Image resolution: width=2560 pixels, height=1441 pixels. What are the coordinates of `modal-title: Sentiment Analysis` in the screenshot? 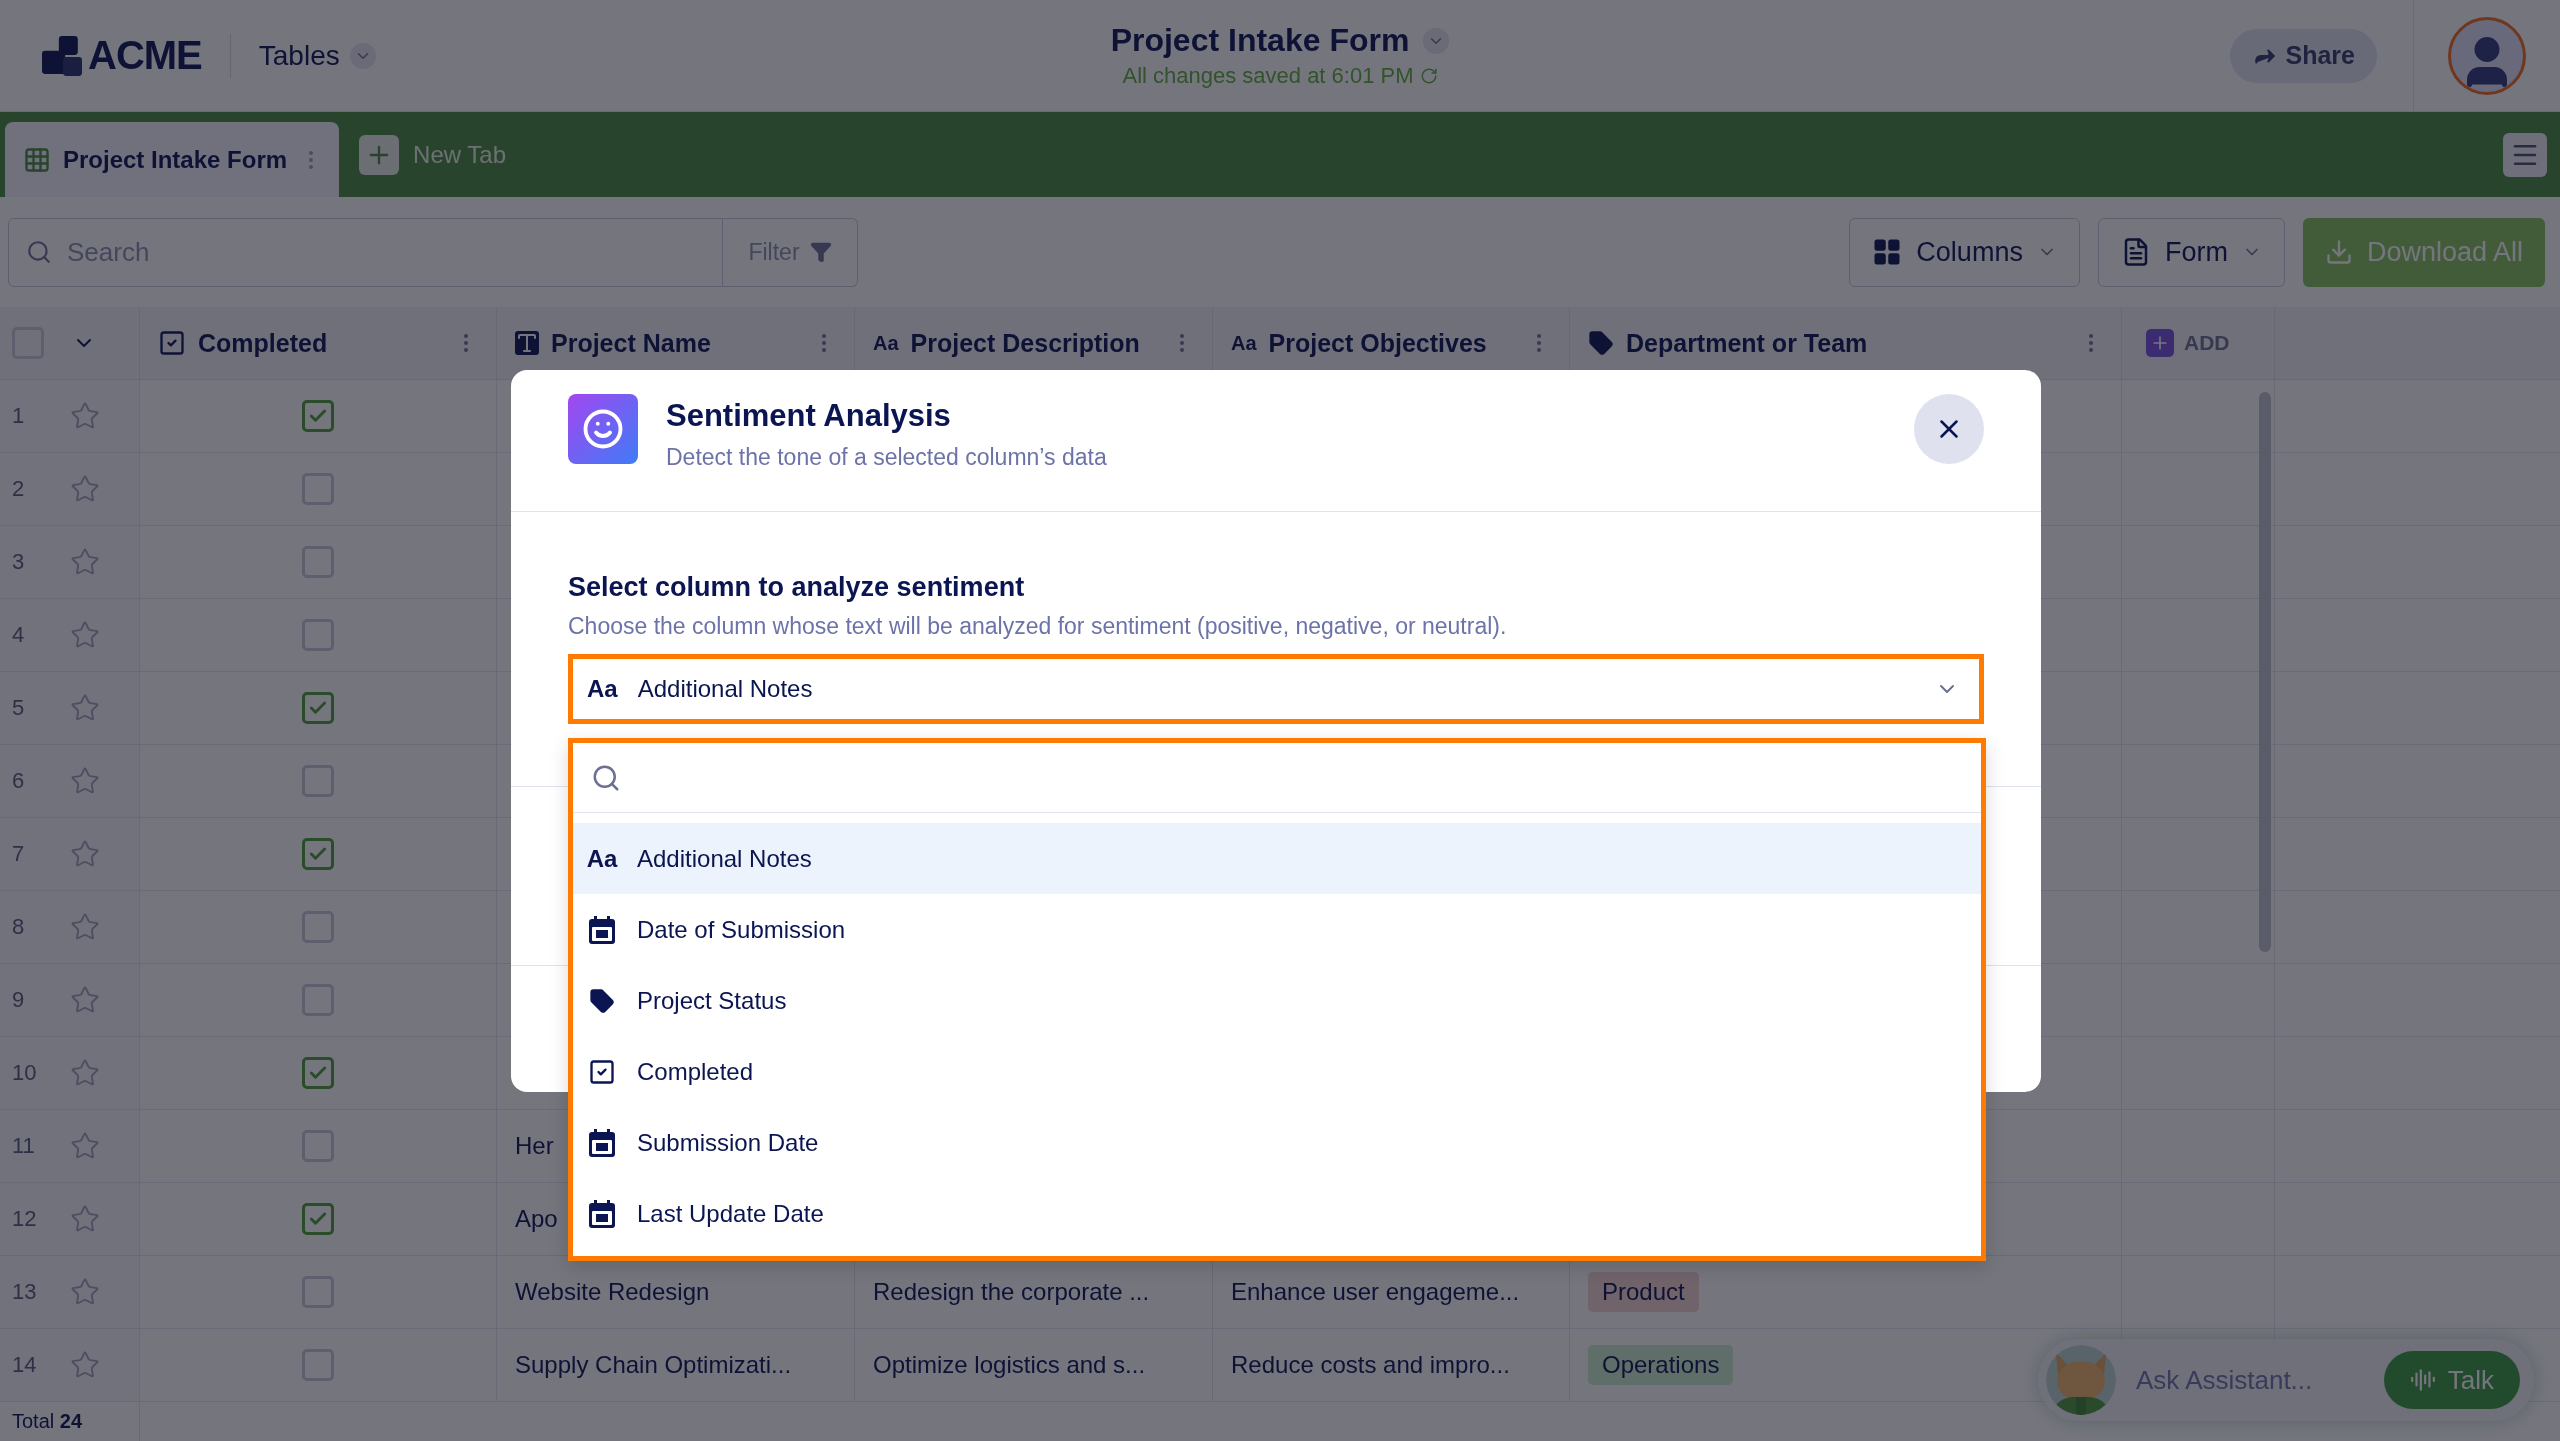 It's located at (809, 416).